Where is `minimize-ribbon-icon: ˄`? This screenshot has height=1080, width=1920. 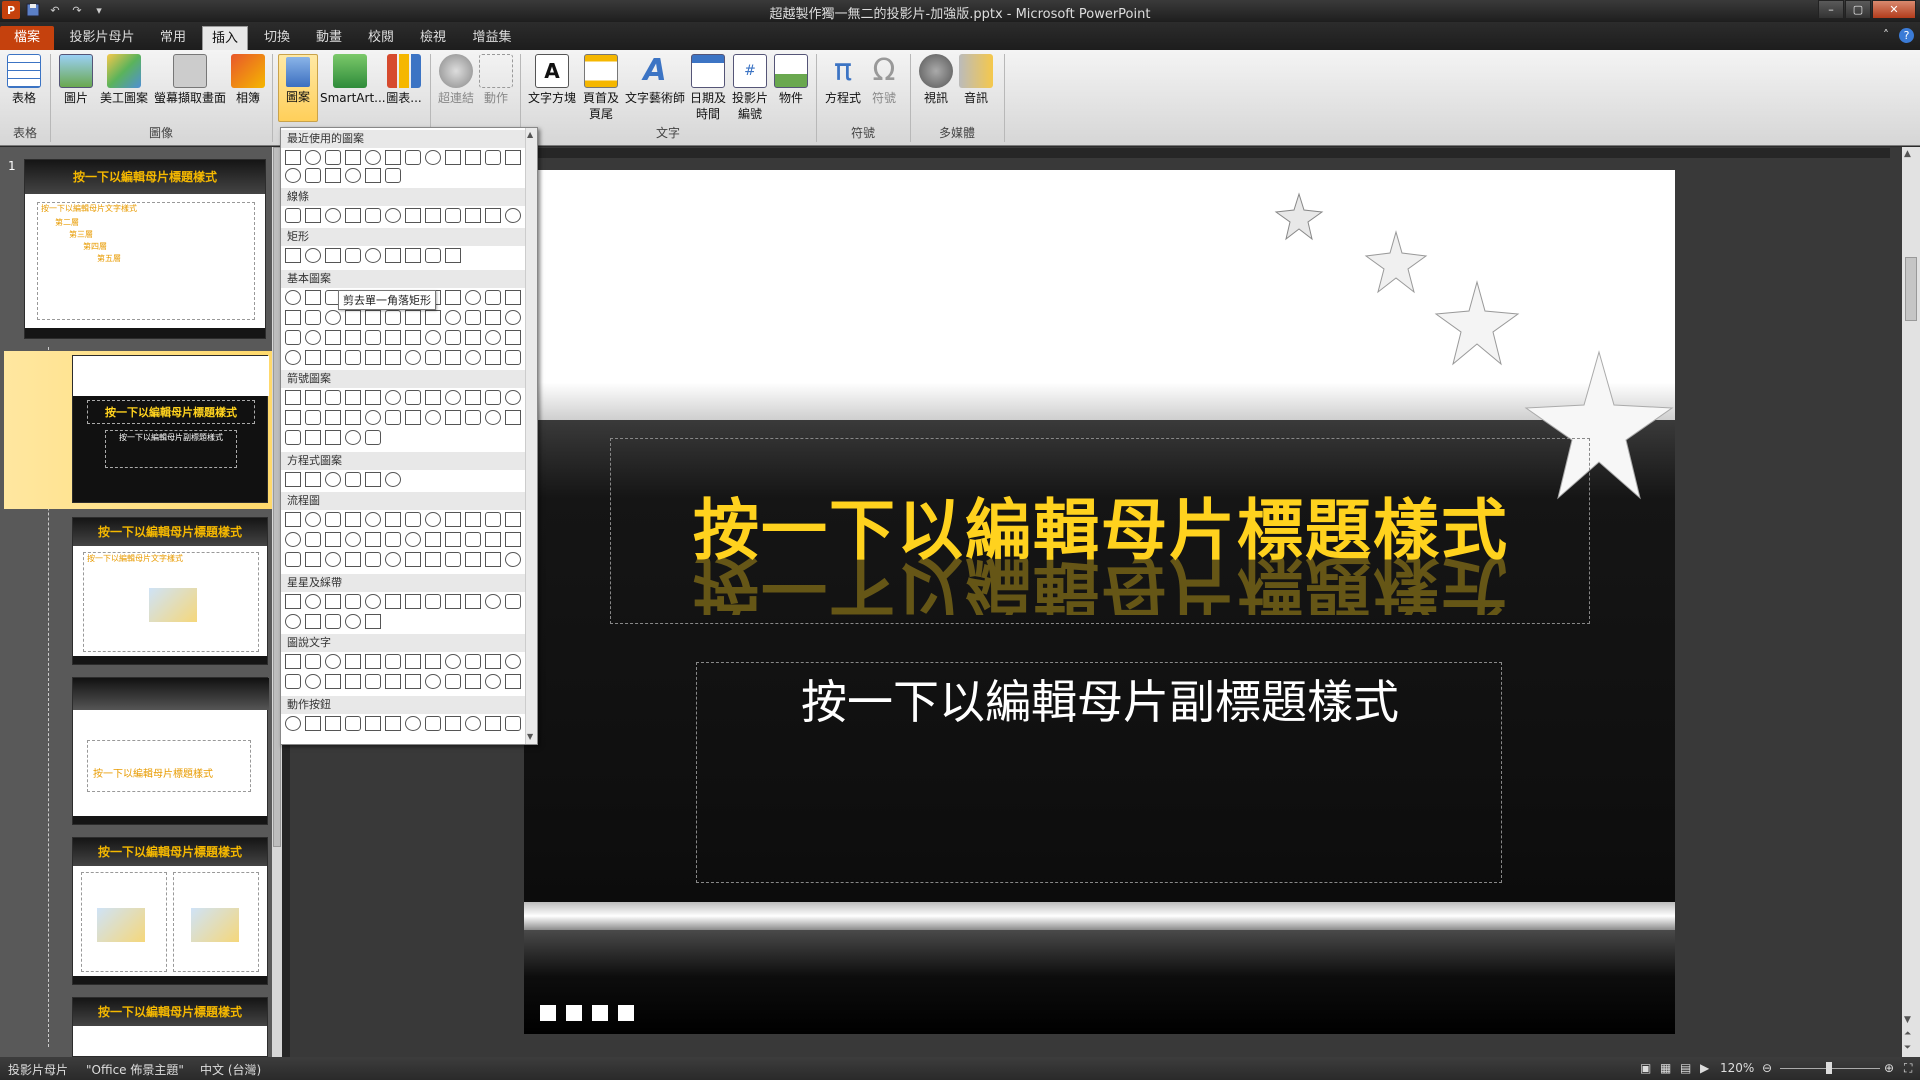 minimize-ribbon-icon: ˄ is located at coordinates (1886, 35).